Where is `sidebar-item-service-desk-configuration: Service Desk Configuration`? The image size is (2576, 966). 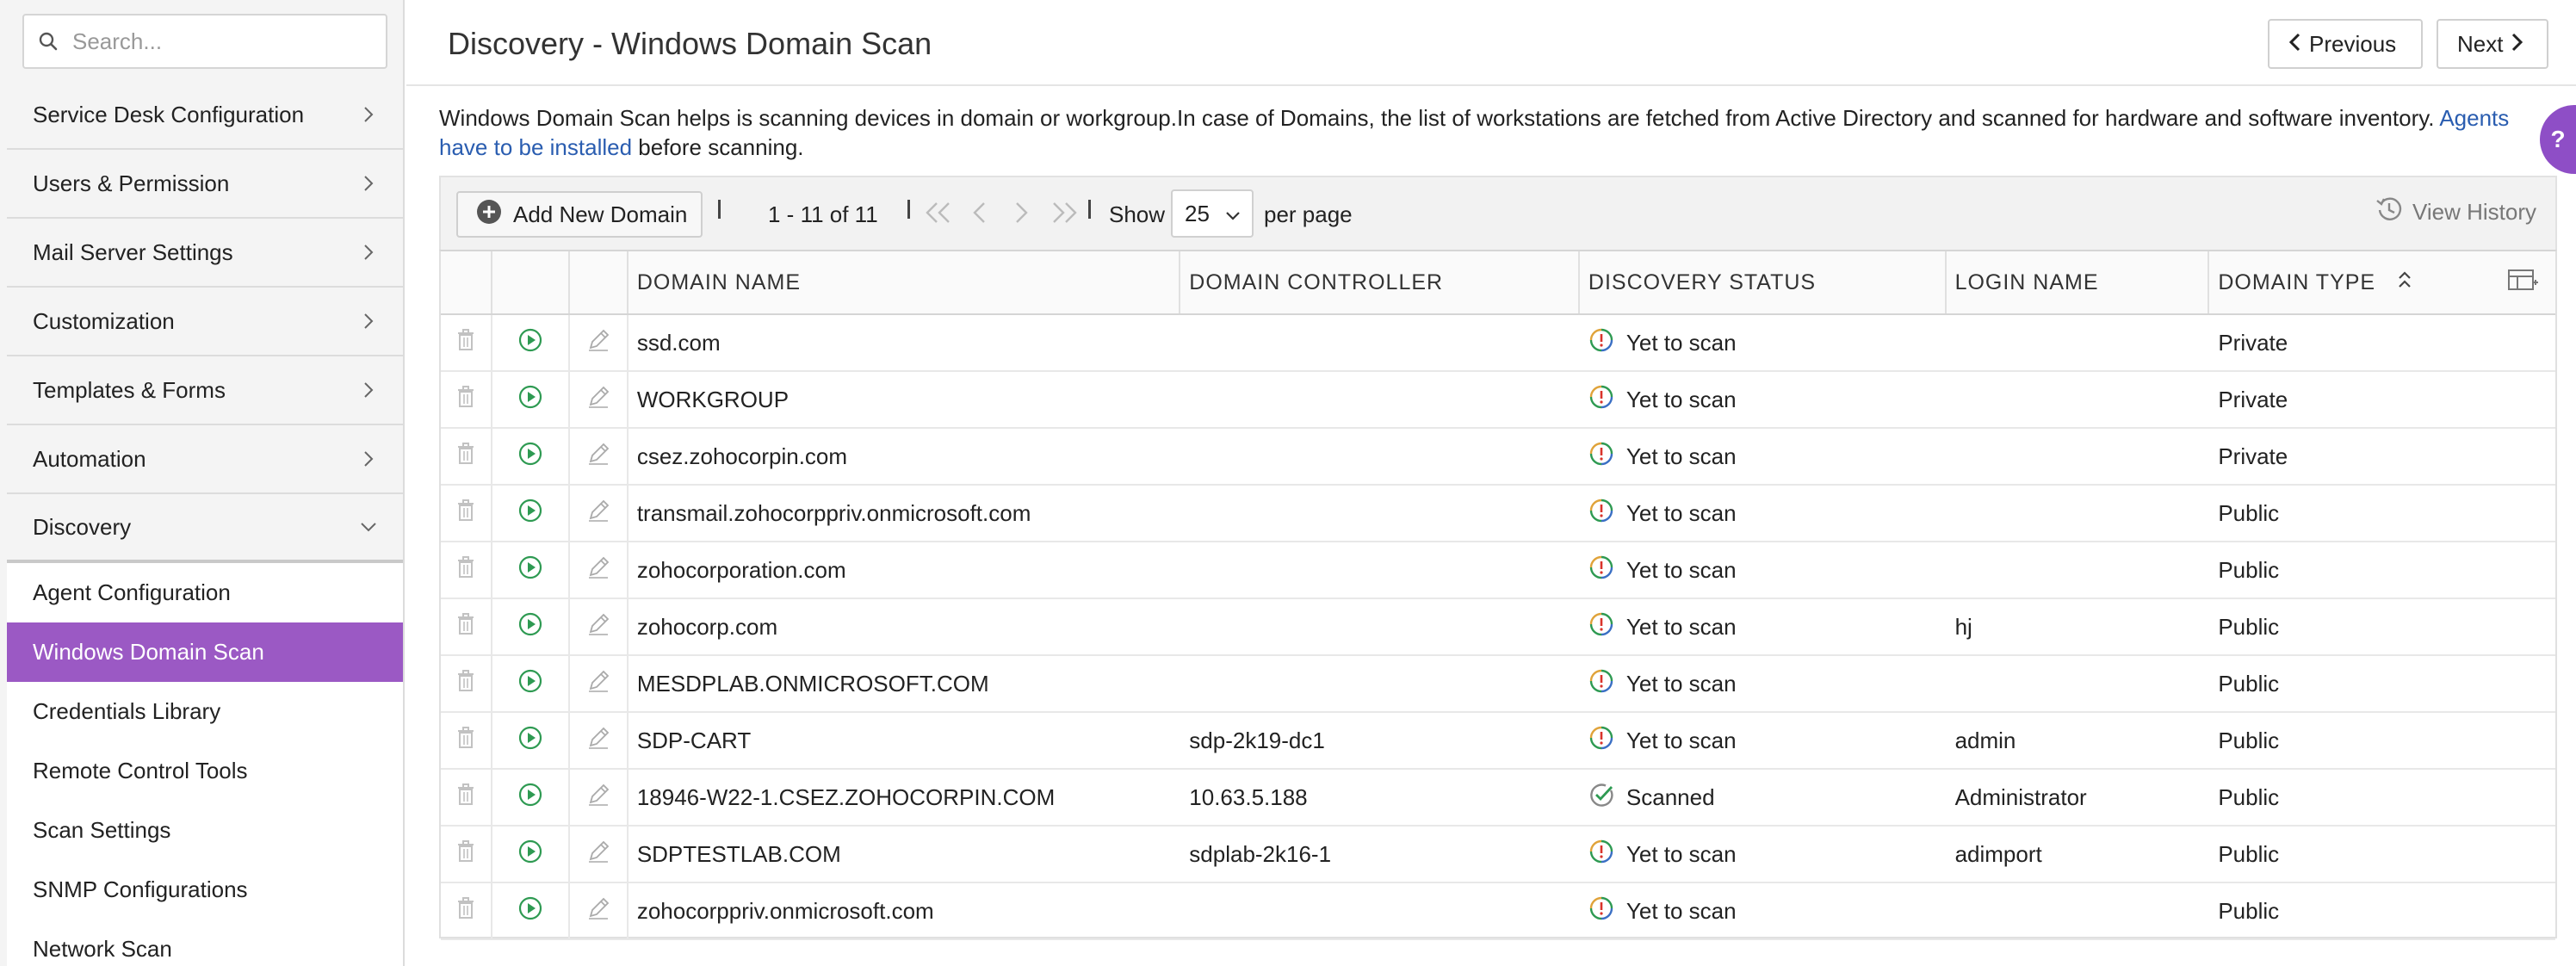
sidebar-item-service-desk-configuration: Service Desk Configuration is located at coordinates (205, 116).